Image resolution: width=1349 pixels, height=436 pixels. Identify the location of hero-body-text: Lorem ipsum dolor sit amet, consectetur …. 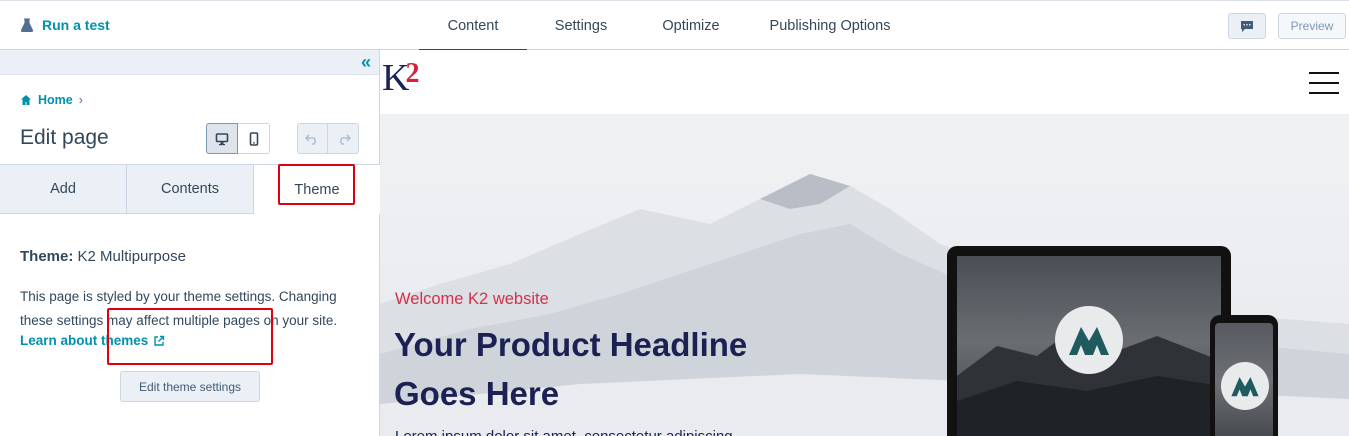
(564, 432).